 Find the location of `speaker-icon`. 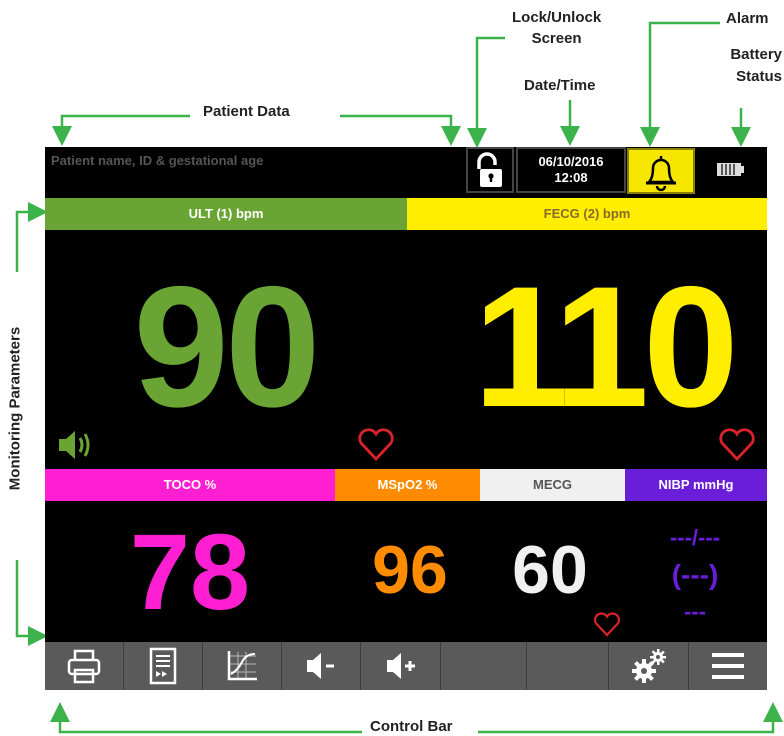

speaker-icon is located at coordinates (79, 445).